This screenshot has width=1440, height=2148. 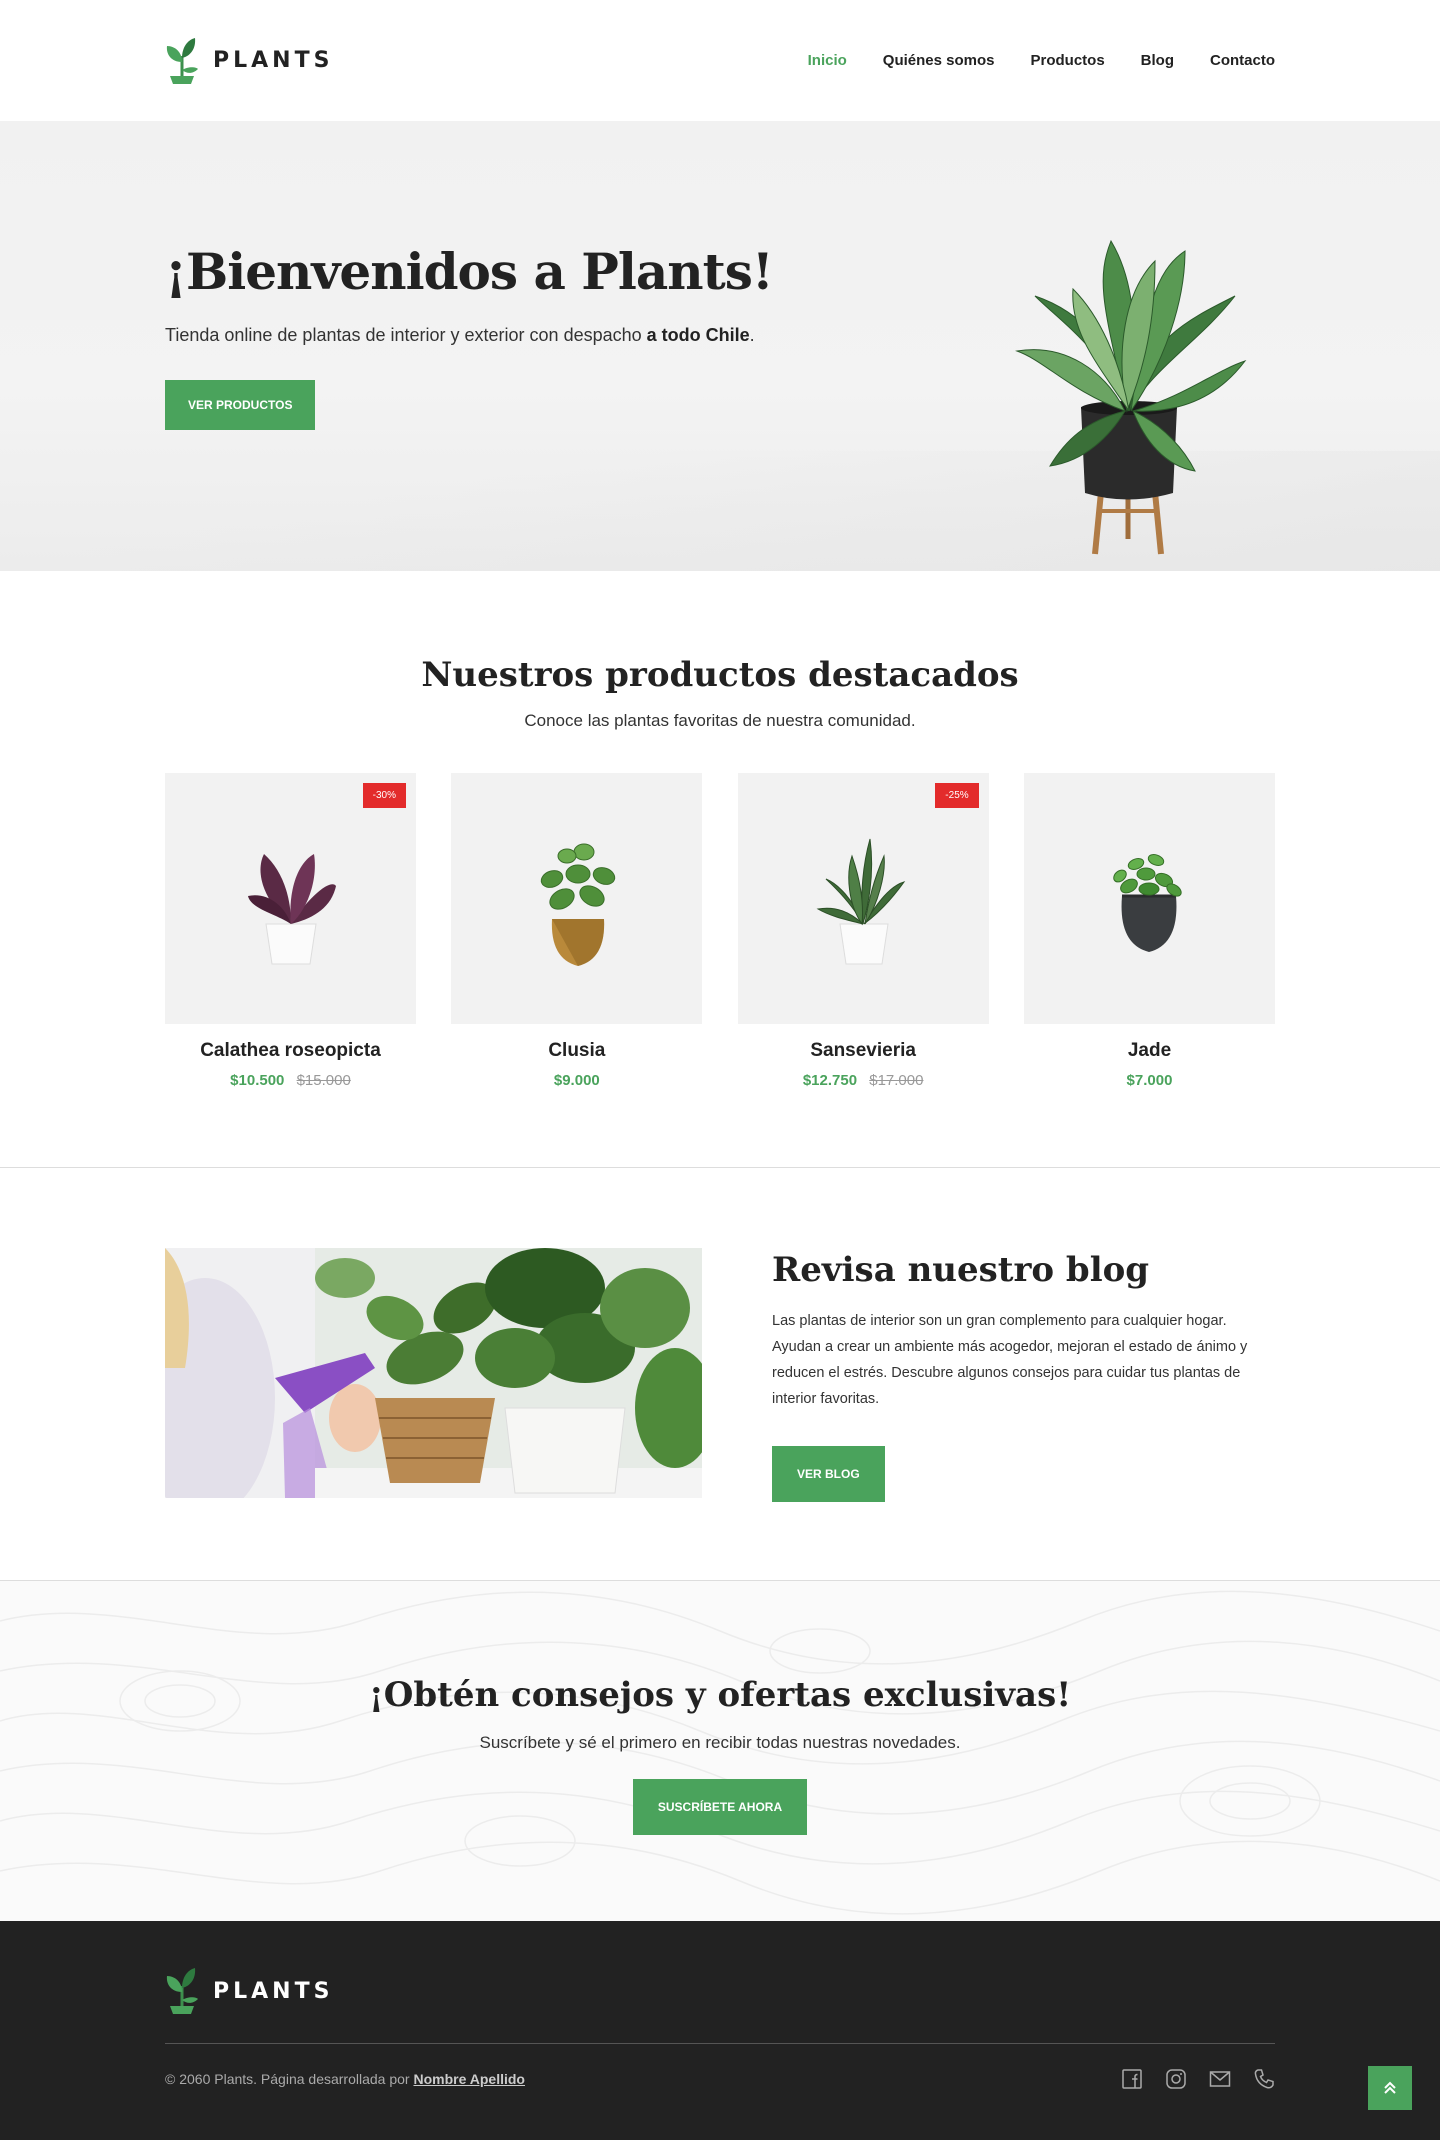 What do you see at coordinates (1067, 60) in the screenshot?
I see `nav-item-productos: Productos` at bounding box center [1067, 60].